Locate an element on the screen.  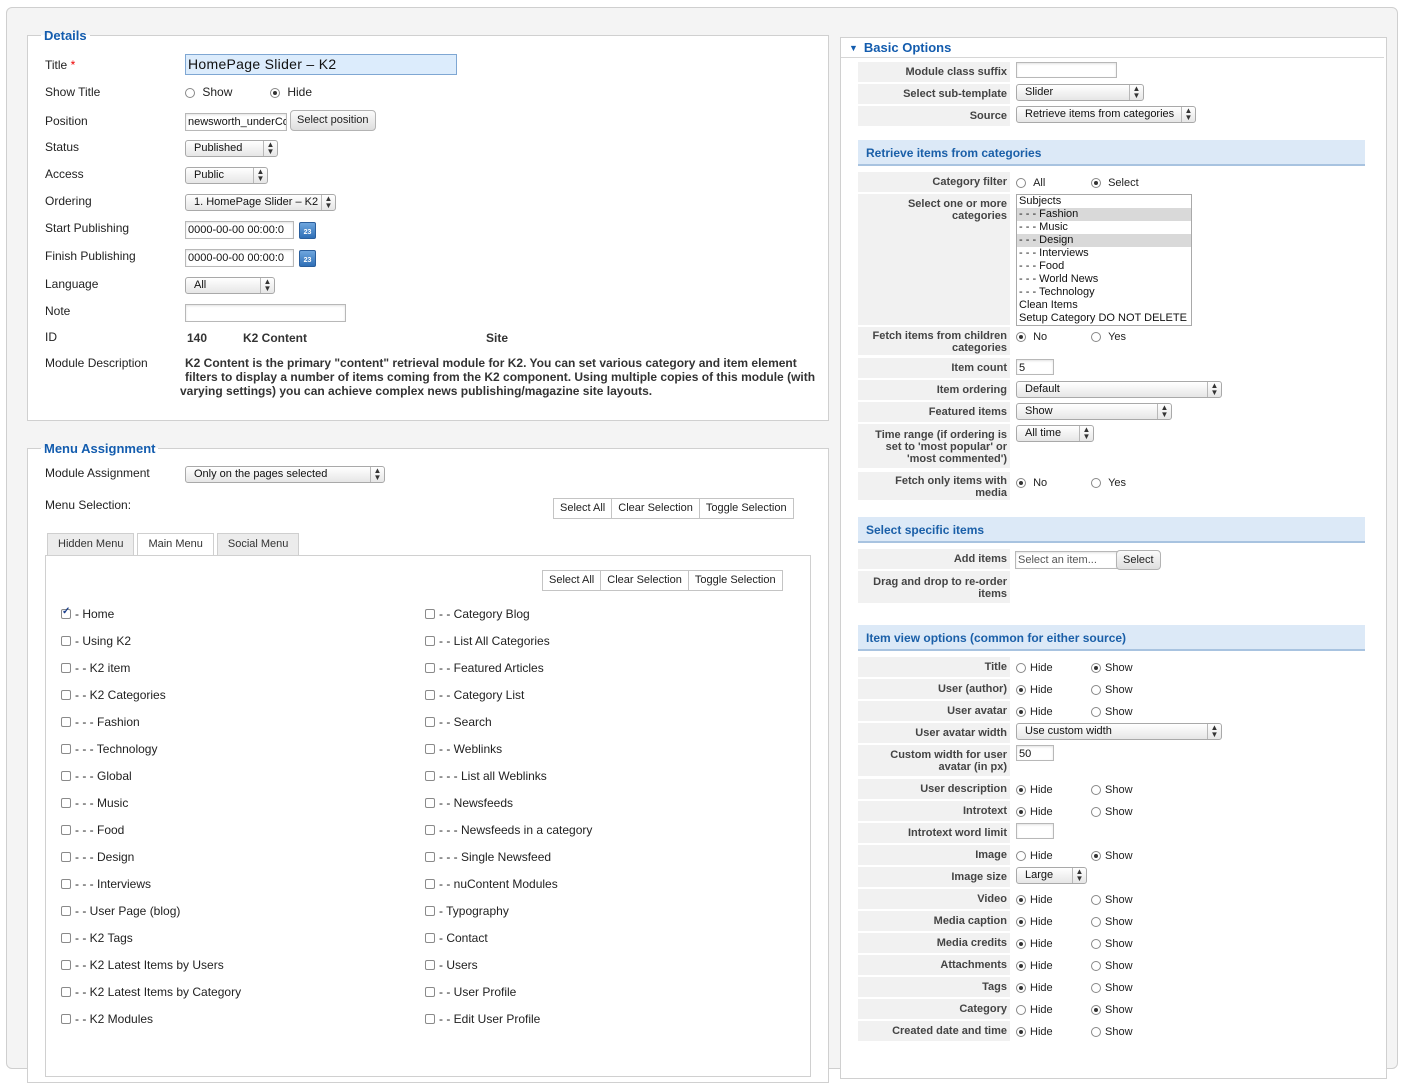
tab-hidden-menu: Hidden Menu is located at coordinates (91, 544).